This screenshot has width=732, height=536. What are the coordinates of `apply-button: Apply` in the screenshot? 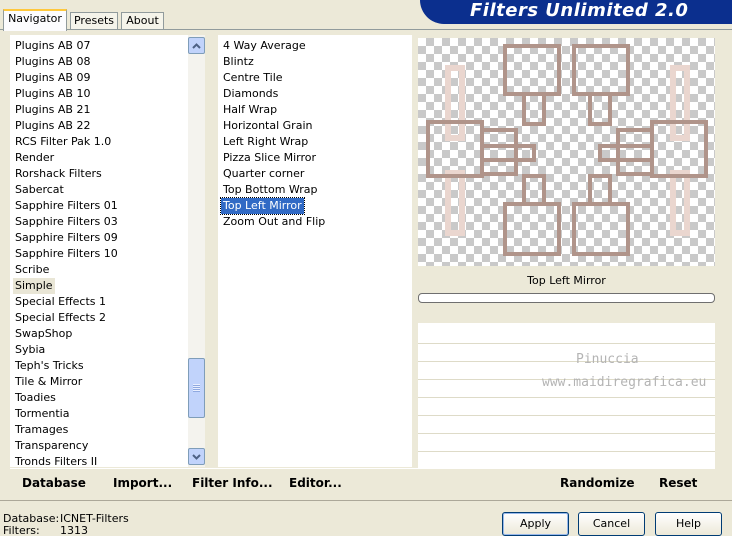 It's located at (535, 524).